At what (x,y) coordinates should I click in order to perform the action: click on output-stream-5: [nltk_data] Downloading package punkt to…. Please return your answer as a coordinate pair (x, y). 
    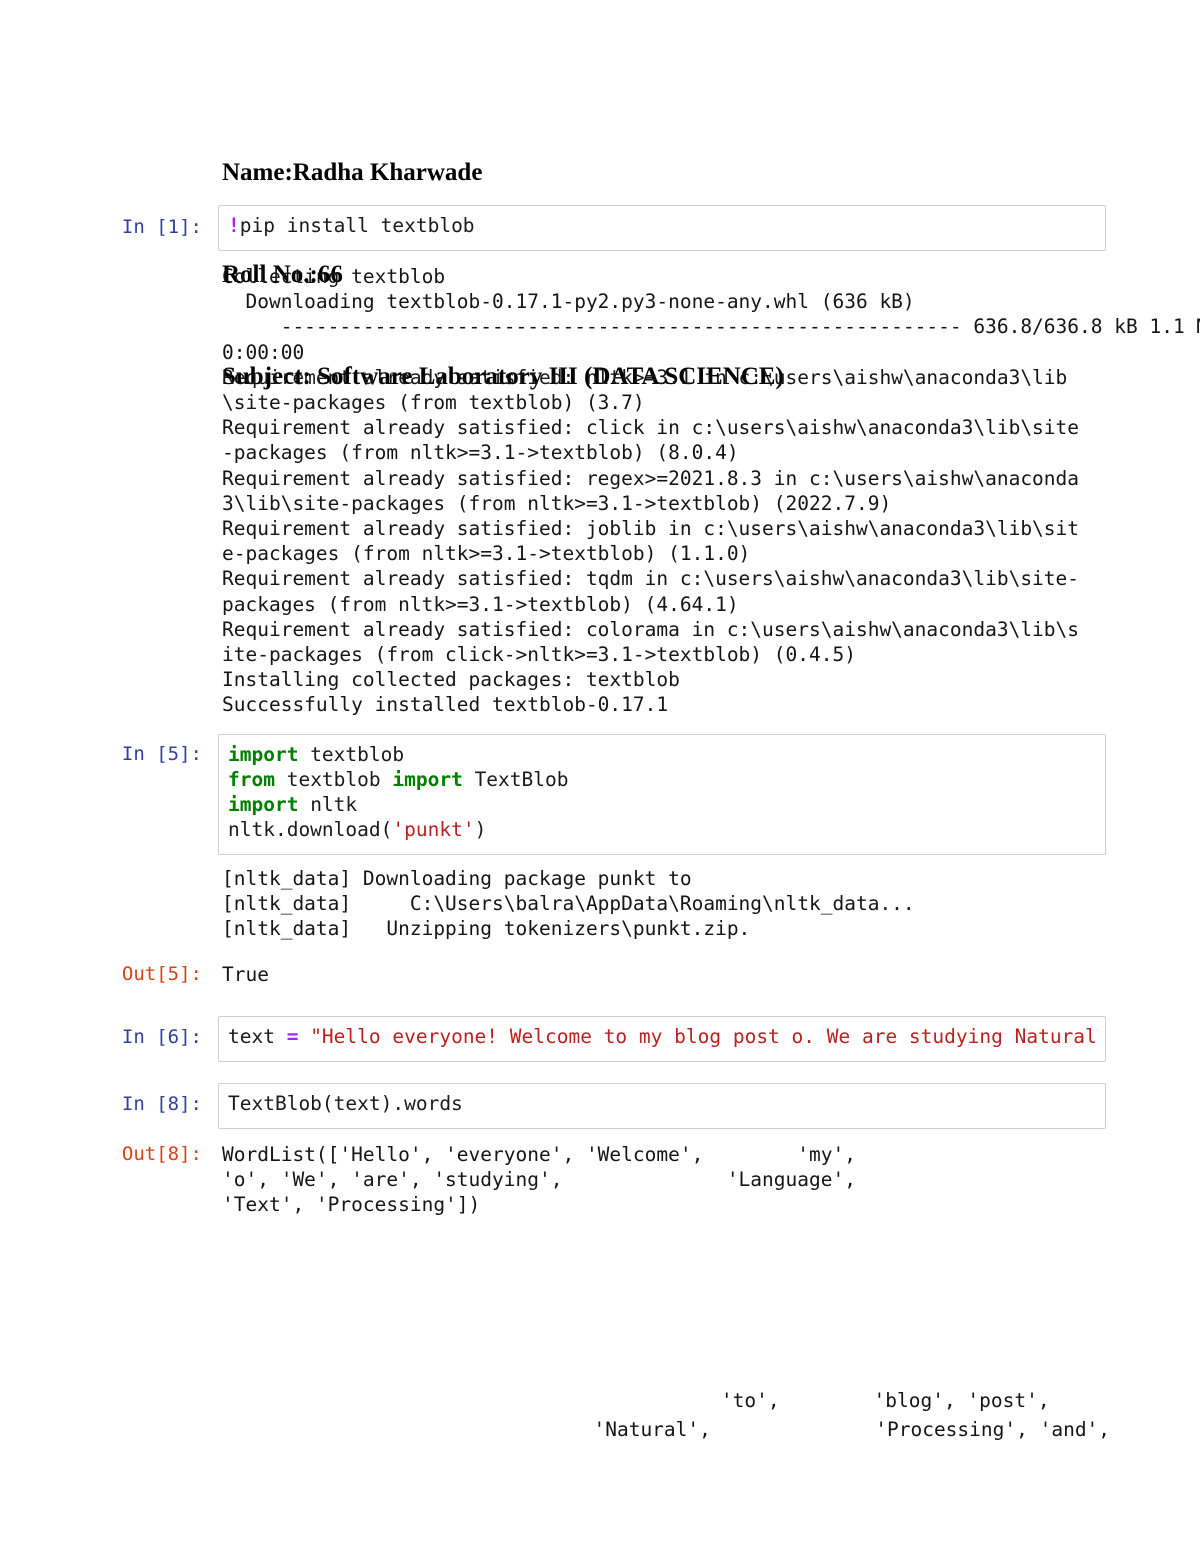
    Looking at the image, I should click on (568, 904).